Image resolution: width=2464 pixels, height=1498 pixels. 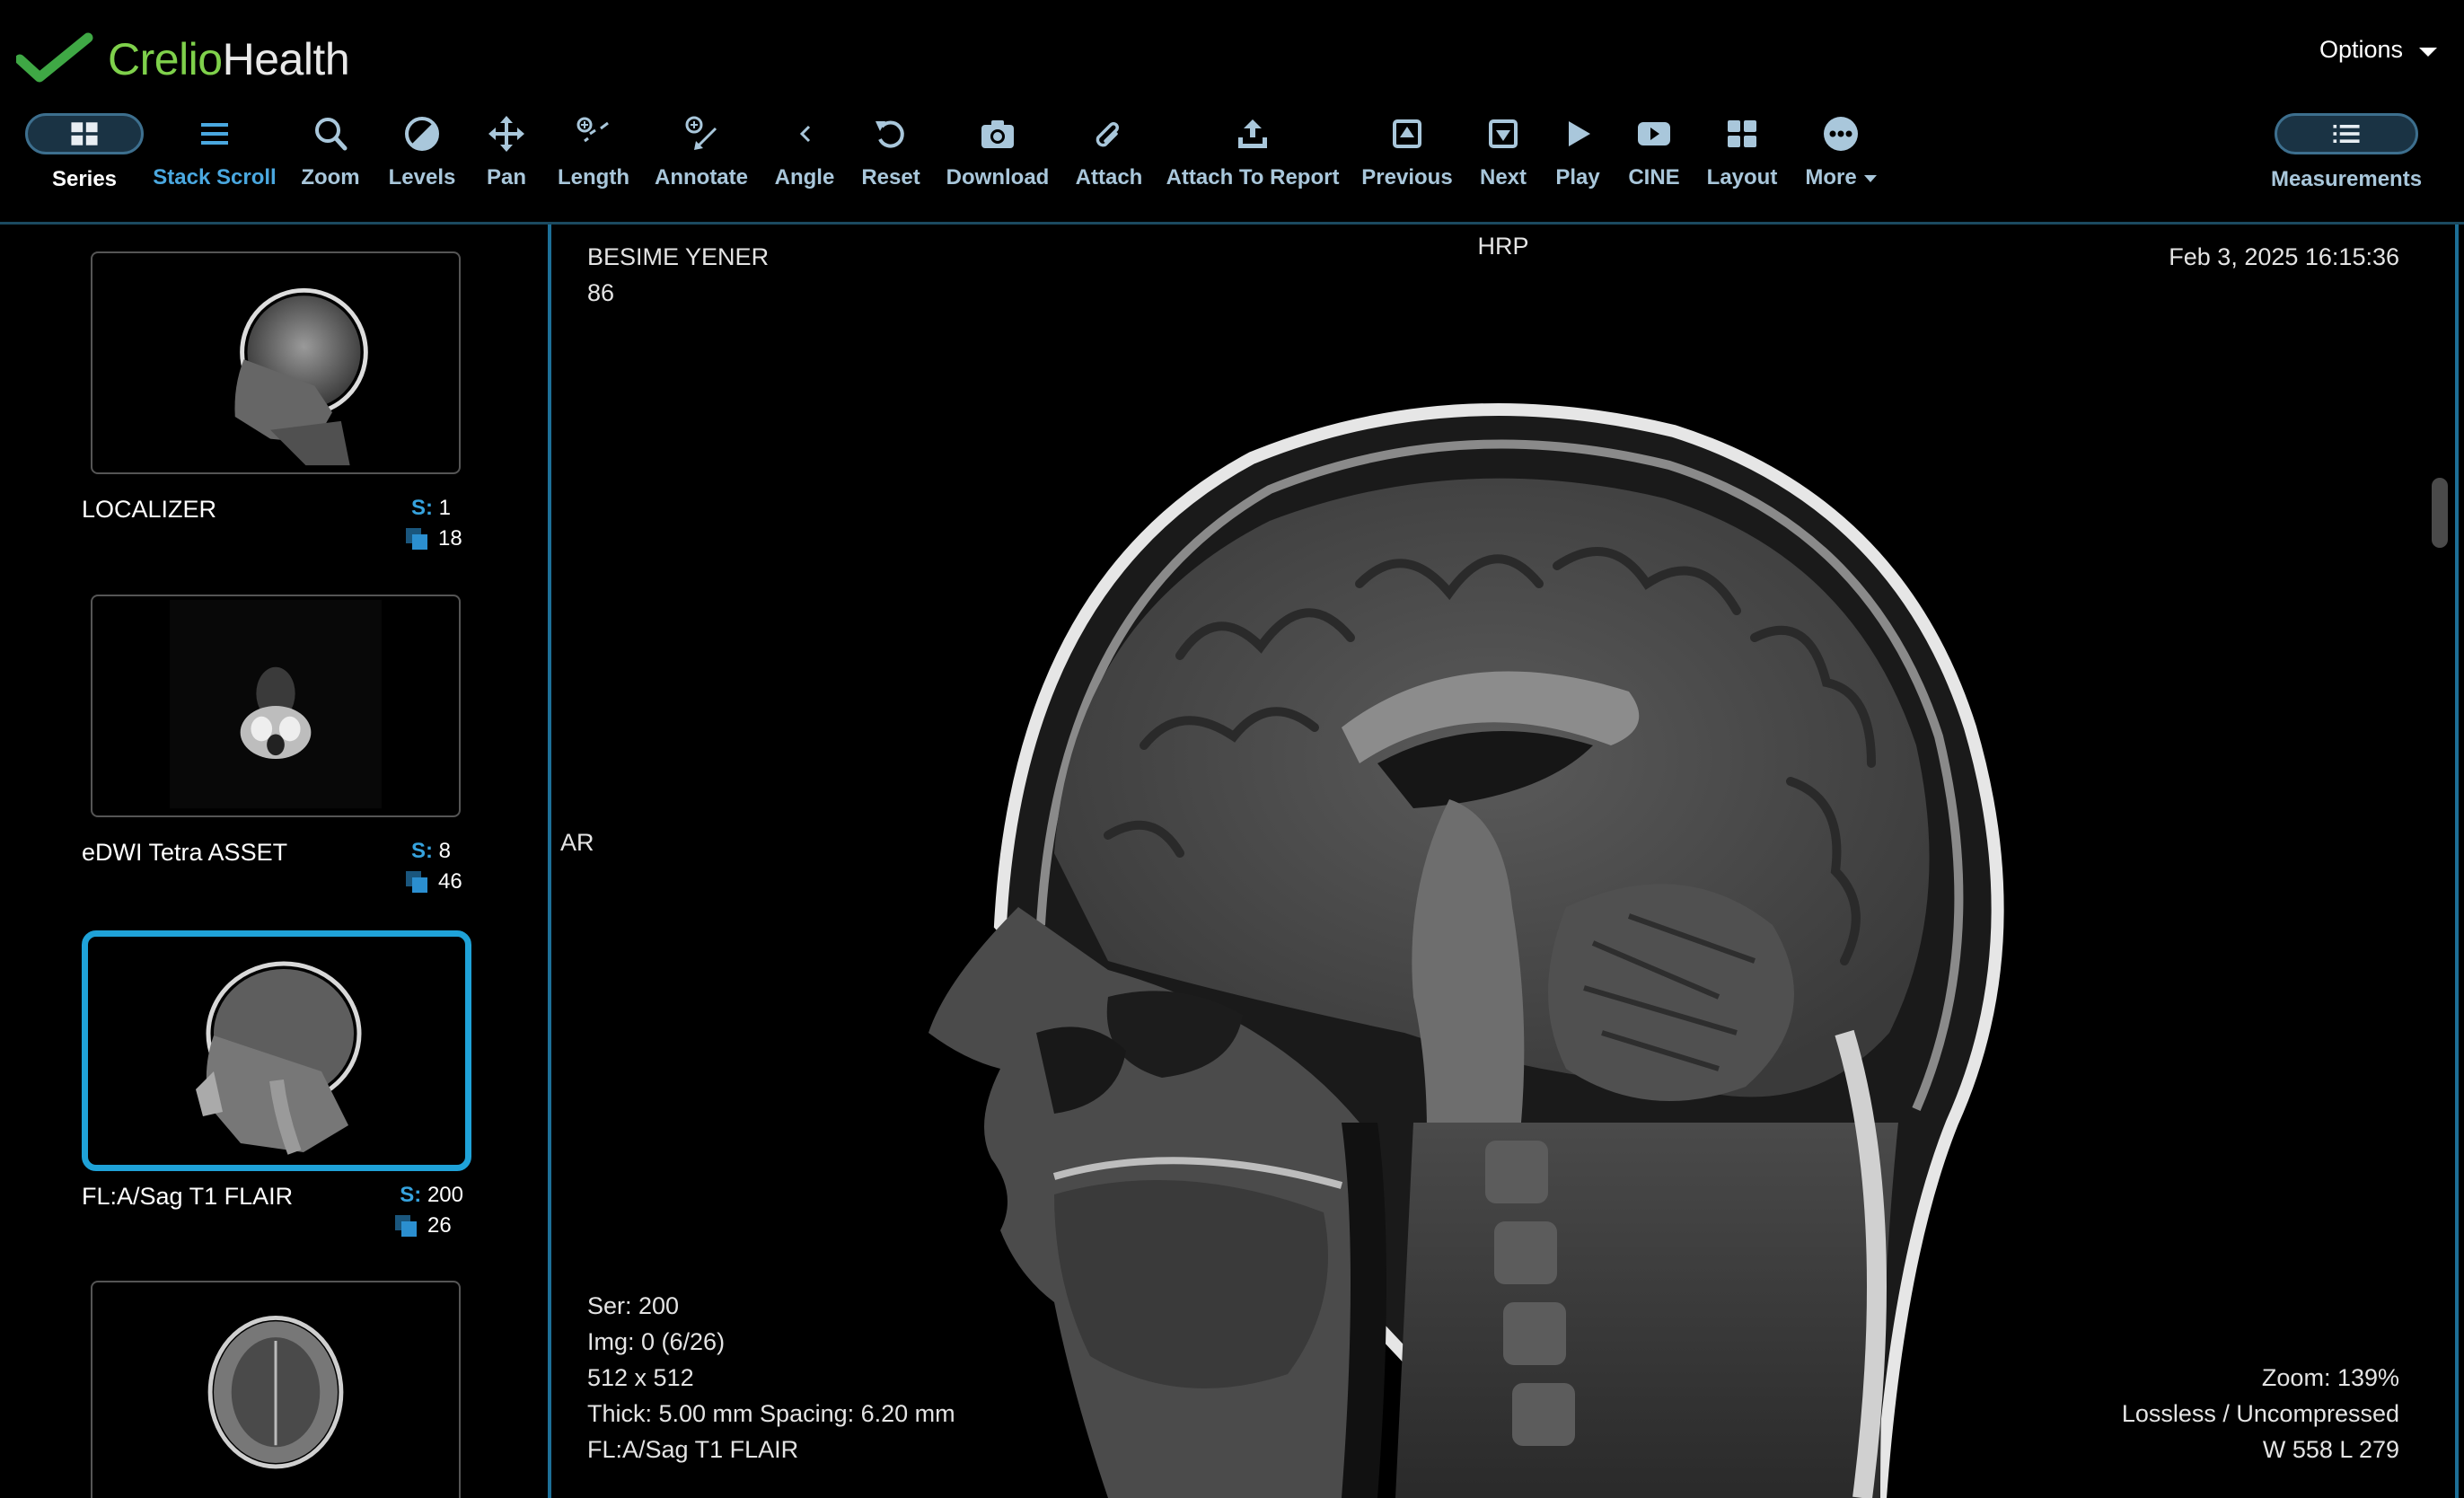 I want to click on viewport-scrollbar, so click(x=2440, y=513).